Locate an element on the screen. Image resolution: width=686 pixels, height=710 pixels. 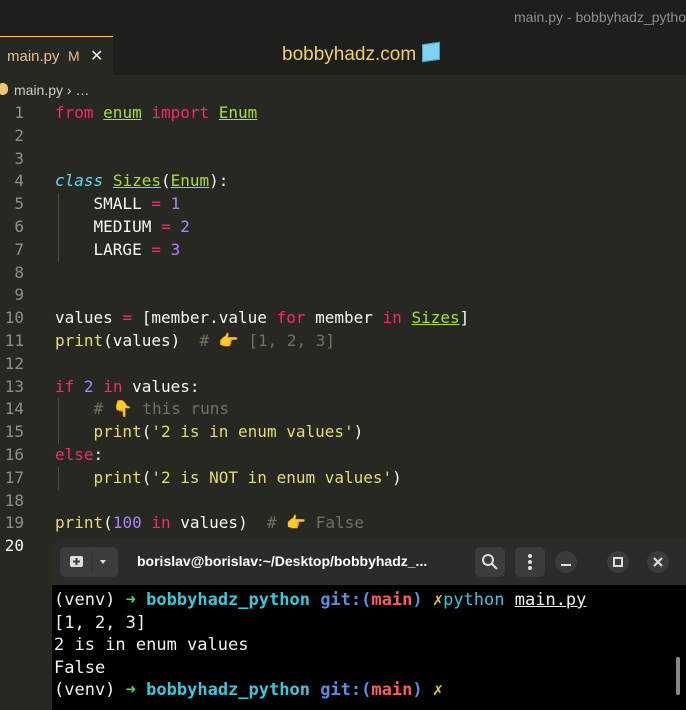
code-line: 12 is located at coordinates (343, 364).